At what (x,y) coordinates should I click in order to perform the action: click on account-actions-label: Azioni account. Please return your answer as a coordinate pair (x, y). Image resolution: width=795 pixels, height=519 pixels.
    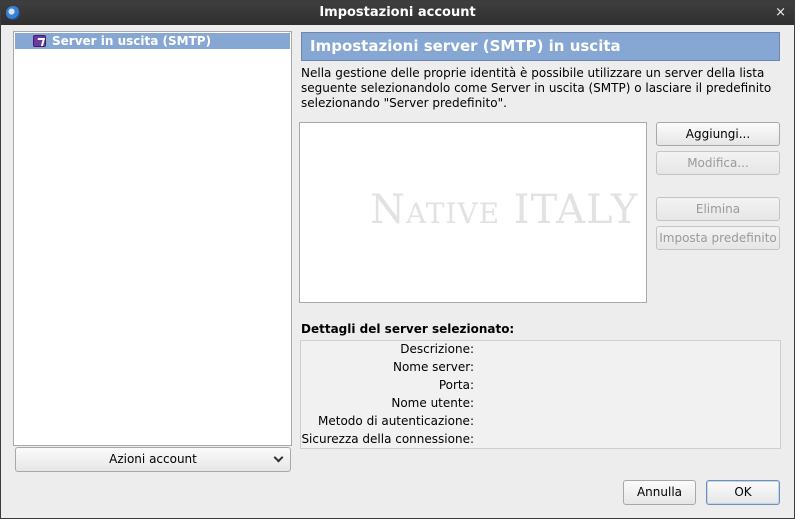
    Looking at the image, I should click on (153, 459).